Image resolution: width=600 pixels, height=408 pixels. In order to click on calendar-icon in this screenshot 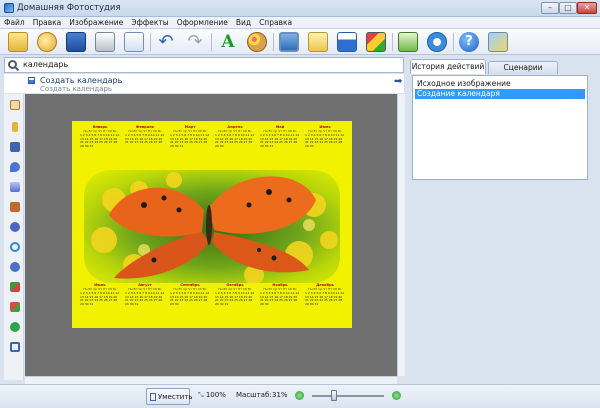, I will do `click(347, 42)`.